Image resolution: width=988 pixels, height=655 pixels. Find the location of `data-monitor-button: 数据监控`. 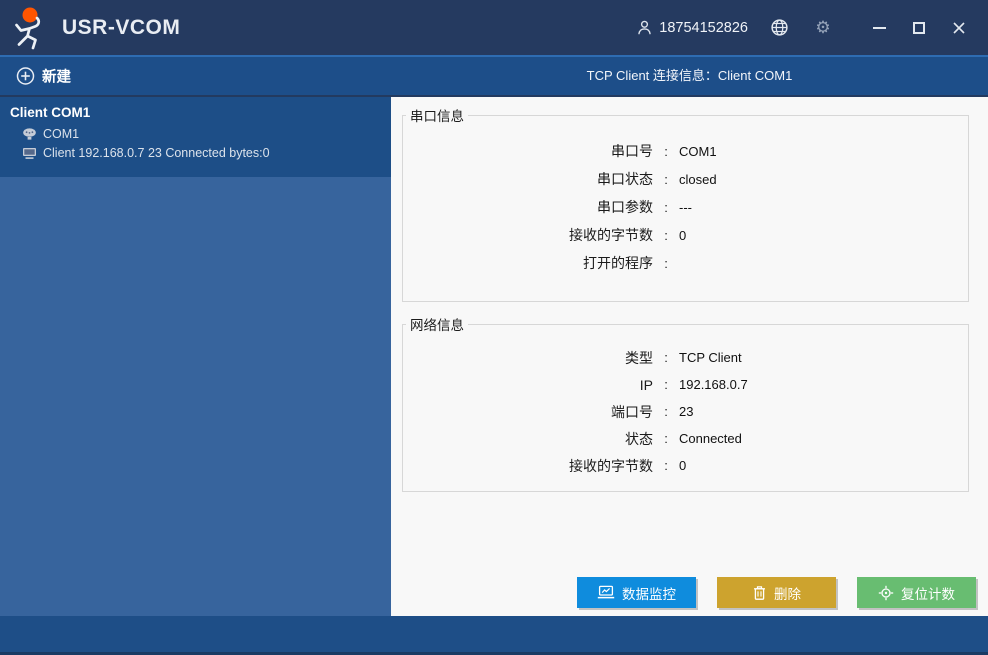

data-monitor-button: 数据监控 is located at coordinates (636, 592).